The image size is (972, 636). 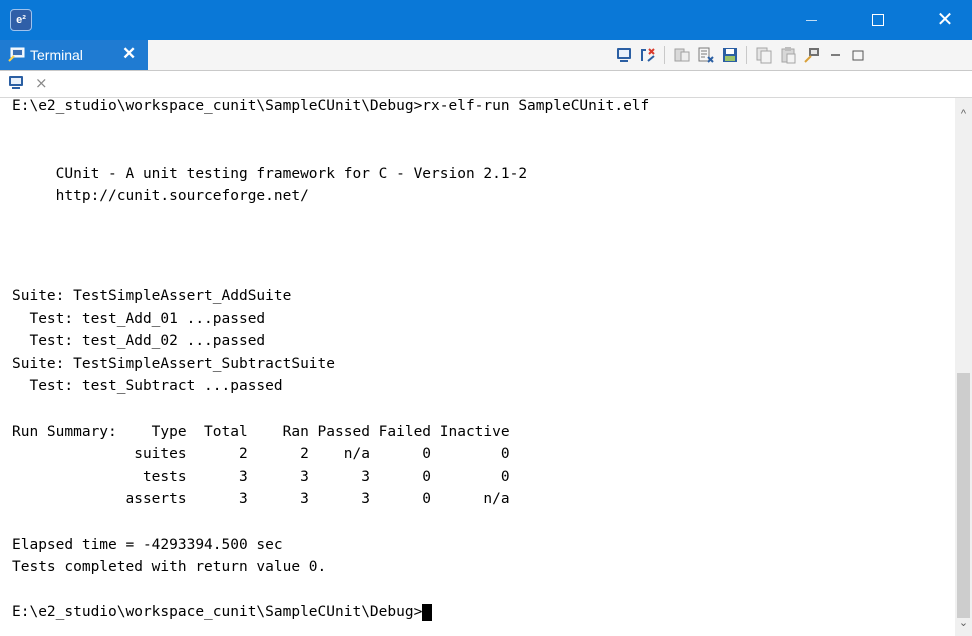 What do you see at coordinates (56, 55) in the screenshot?
I see `tab-terminal-label: Terminal` at bounding box center [56, 55].